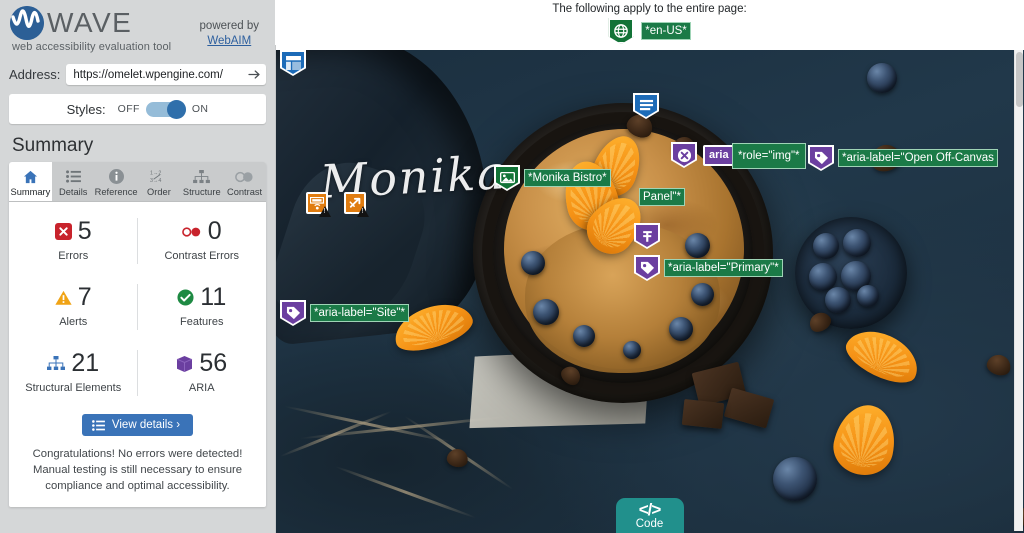 This screenshot has width=1024, height=533. I want to click on stat-aria-label: ARIA, so click(201, 388).